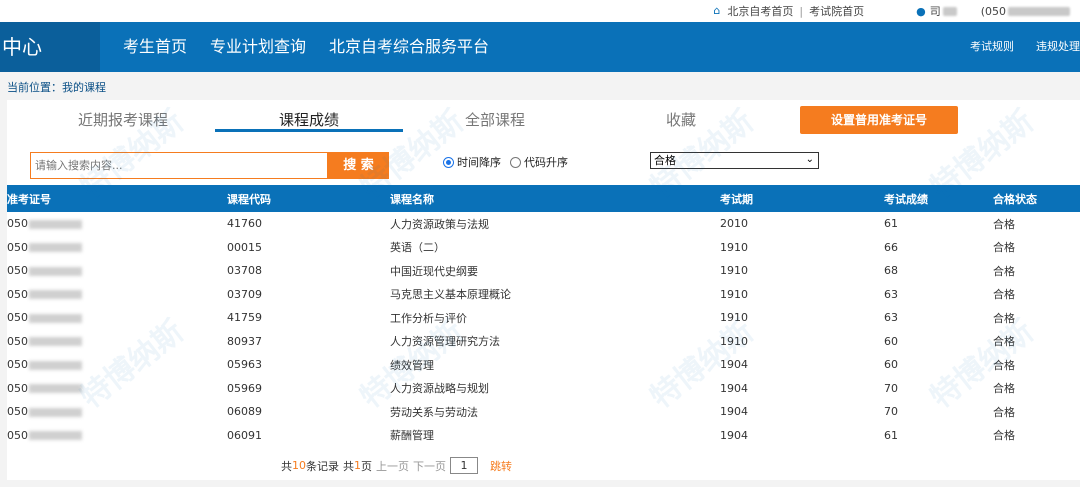 The image size is (1080, 487). What do you see at coordinates (244, 365) in the screenshot?
I see `cell-course-code: 05963` at bounding box center [244, 365].